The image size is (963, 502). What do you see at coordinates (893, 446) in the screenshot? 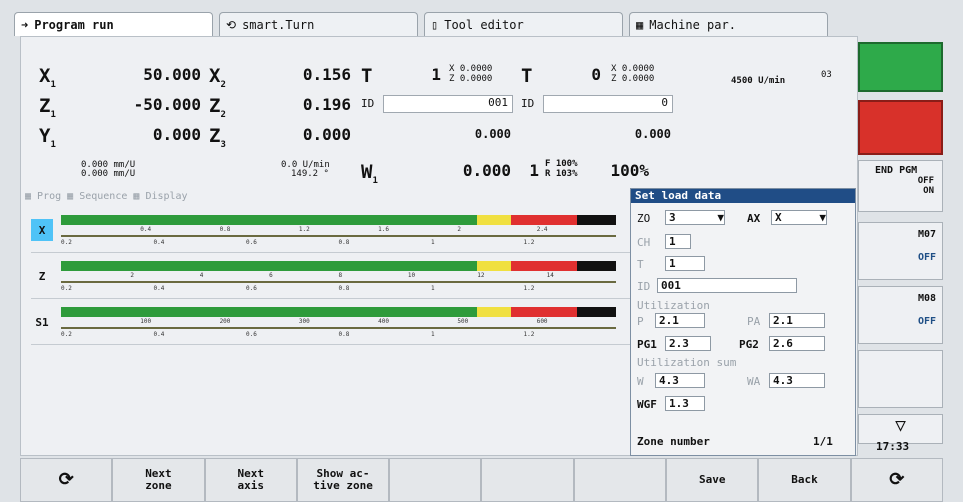
I see `clock: 17:33` at bounding box center [893, 446].